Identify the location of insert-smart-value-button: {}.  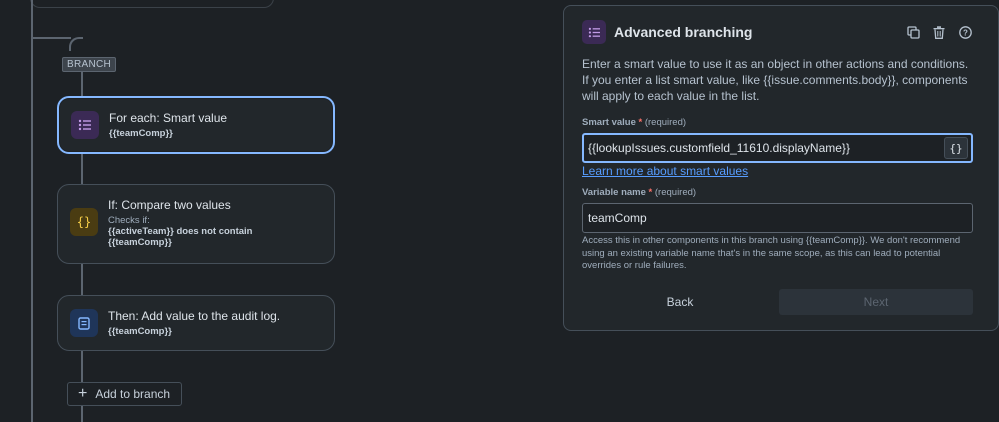
(956, 148).